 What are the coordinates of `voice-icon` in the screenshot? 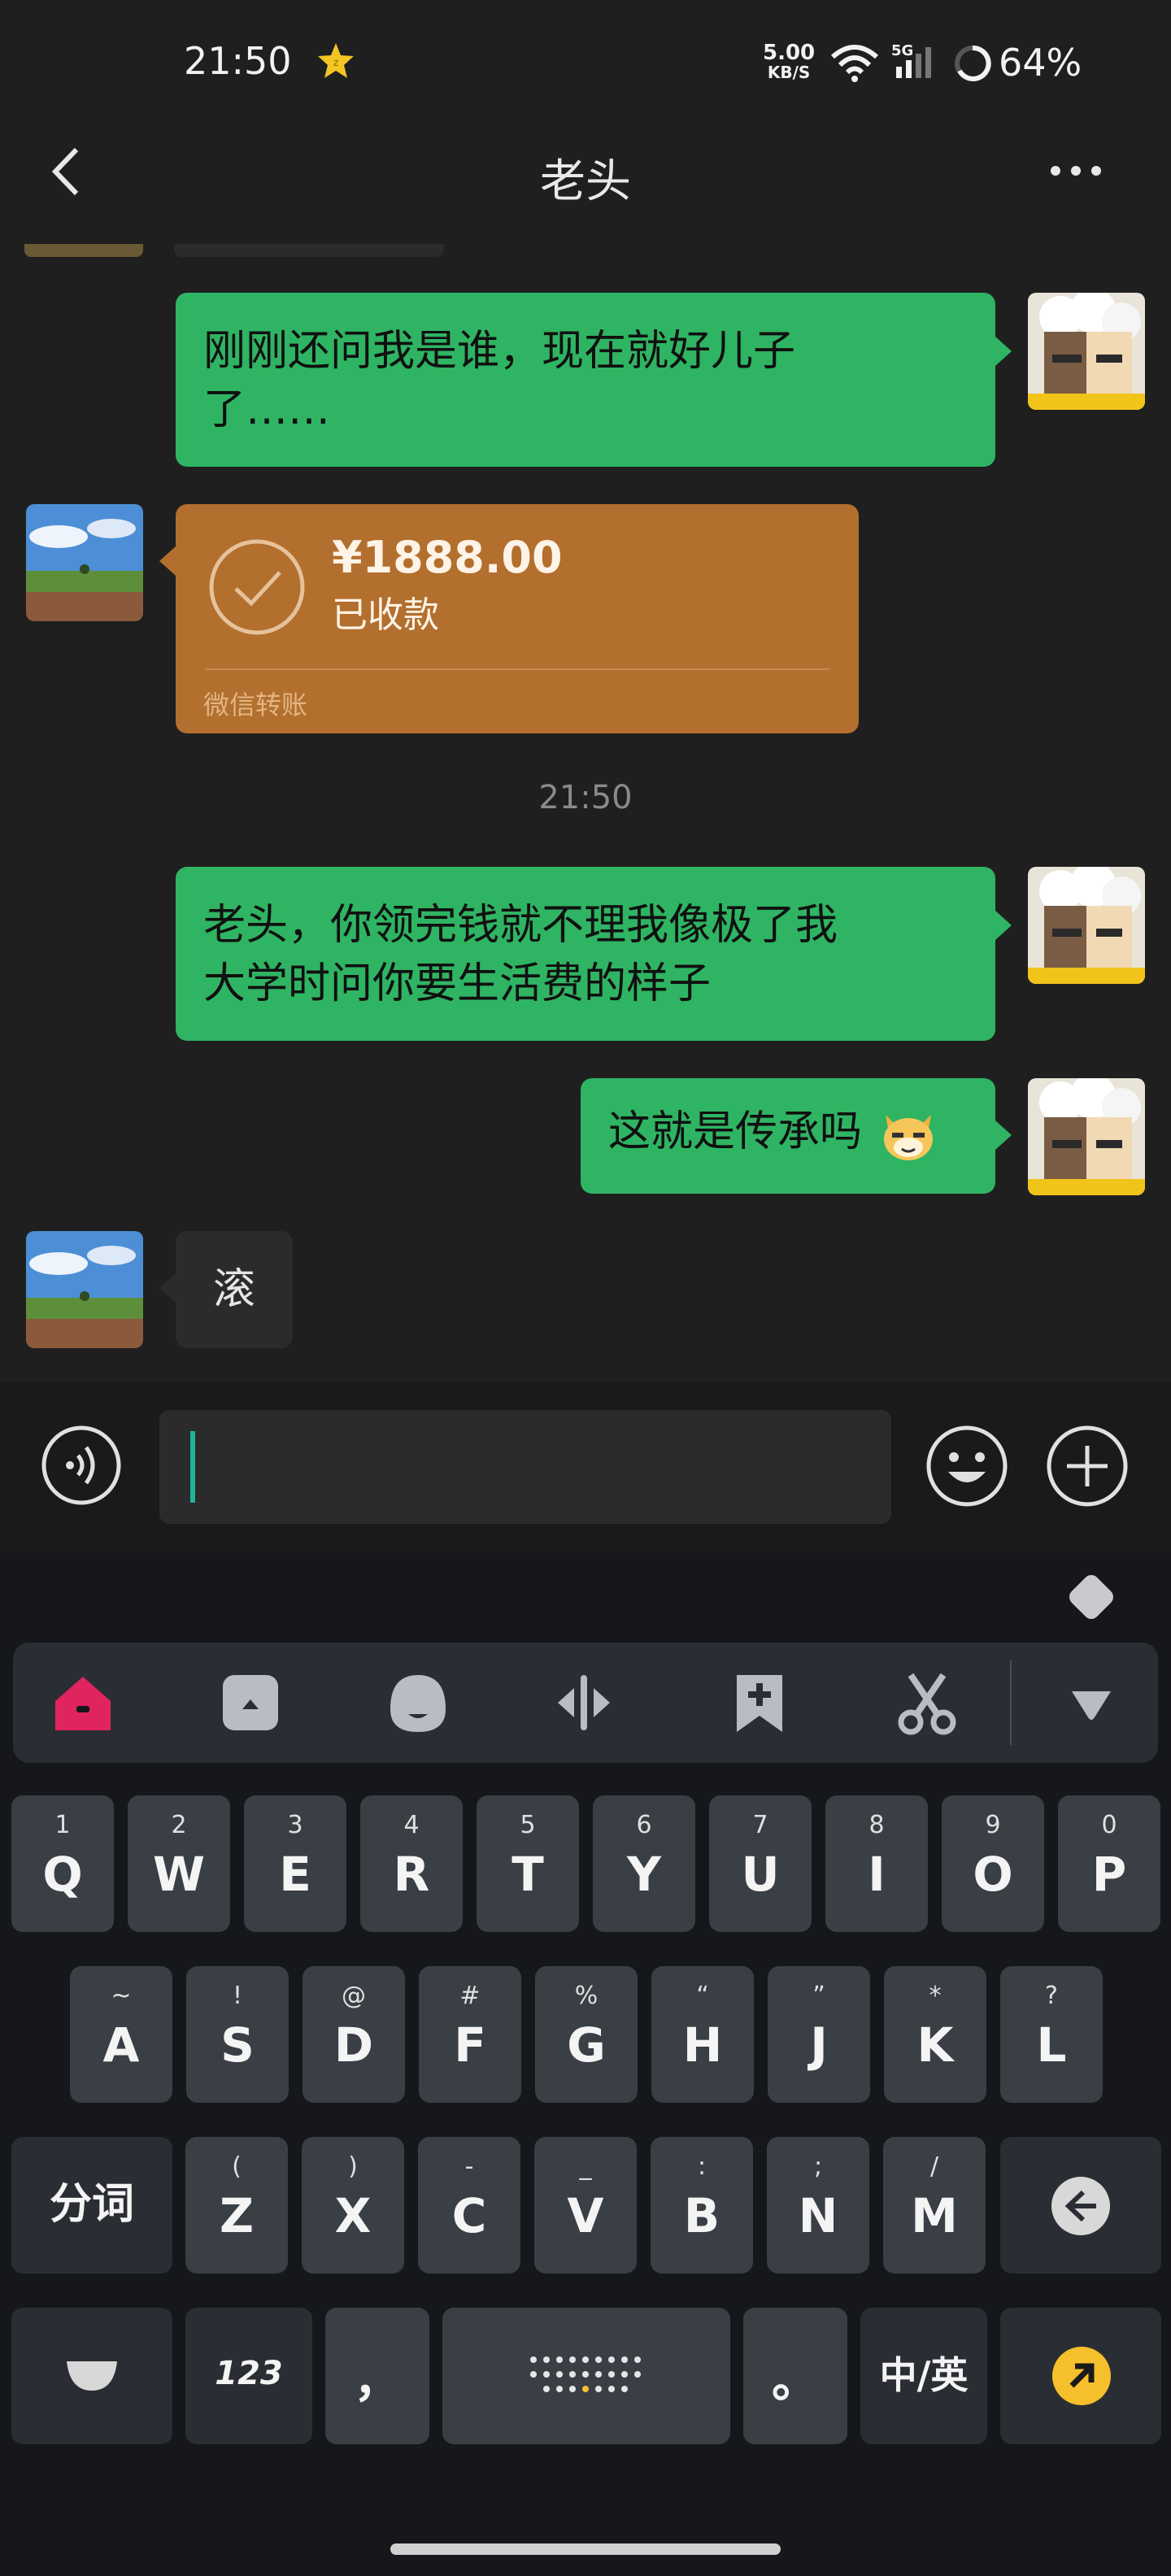 It's located at (81, 1466).